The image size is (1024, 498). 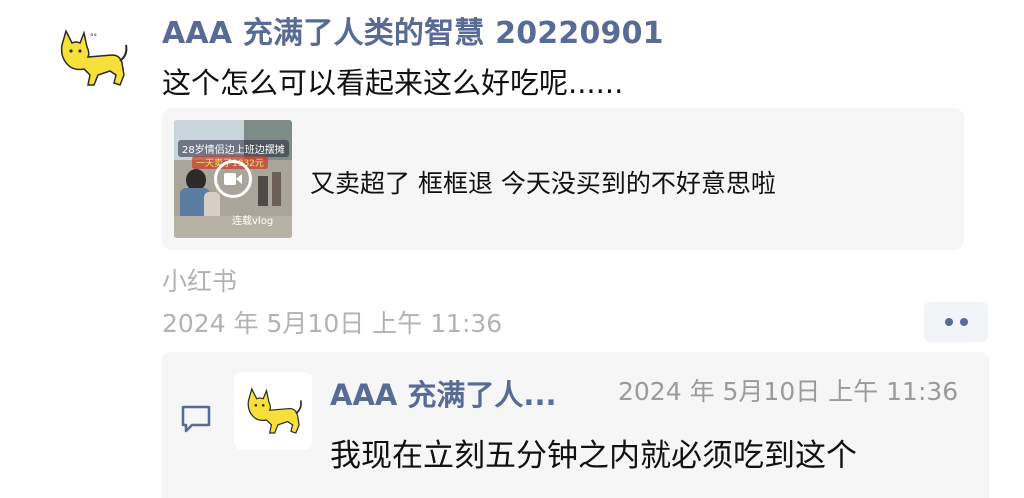 What do you see at coordinates (788, 391) in the screenshot?
I see `comment-time: 2024 年 5月10日 上午 11:36` at bounding box center [788, 391].